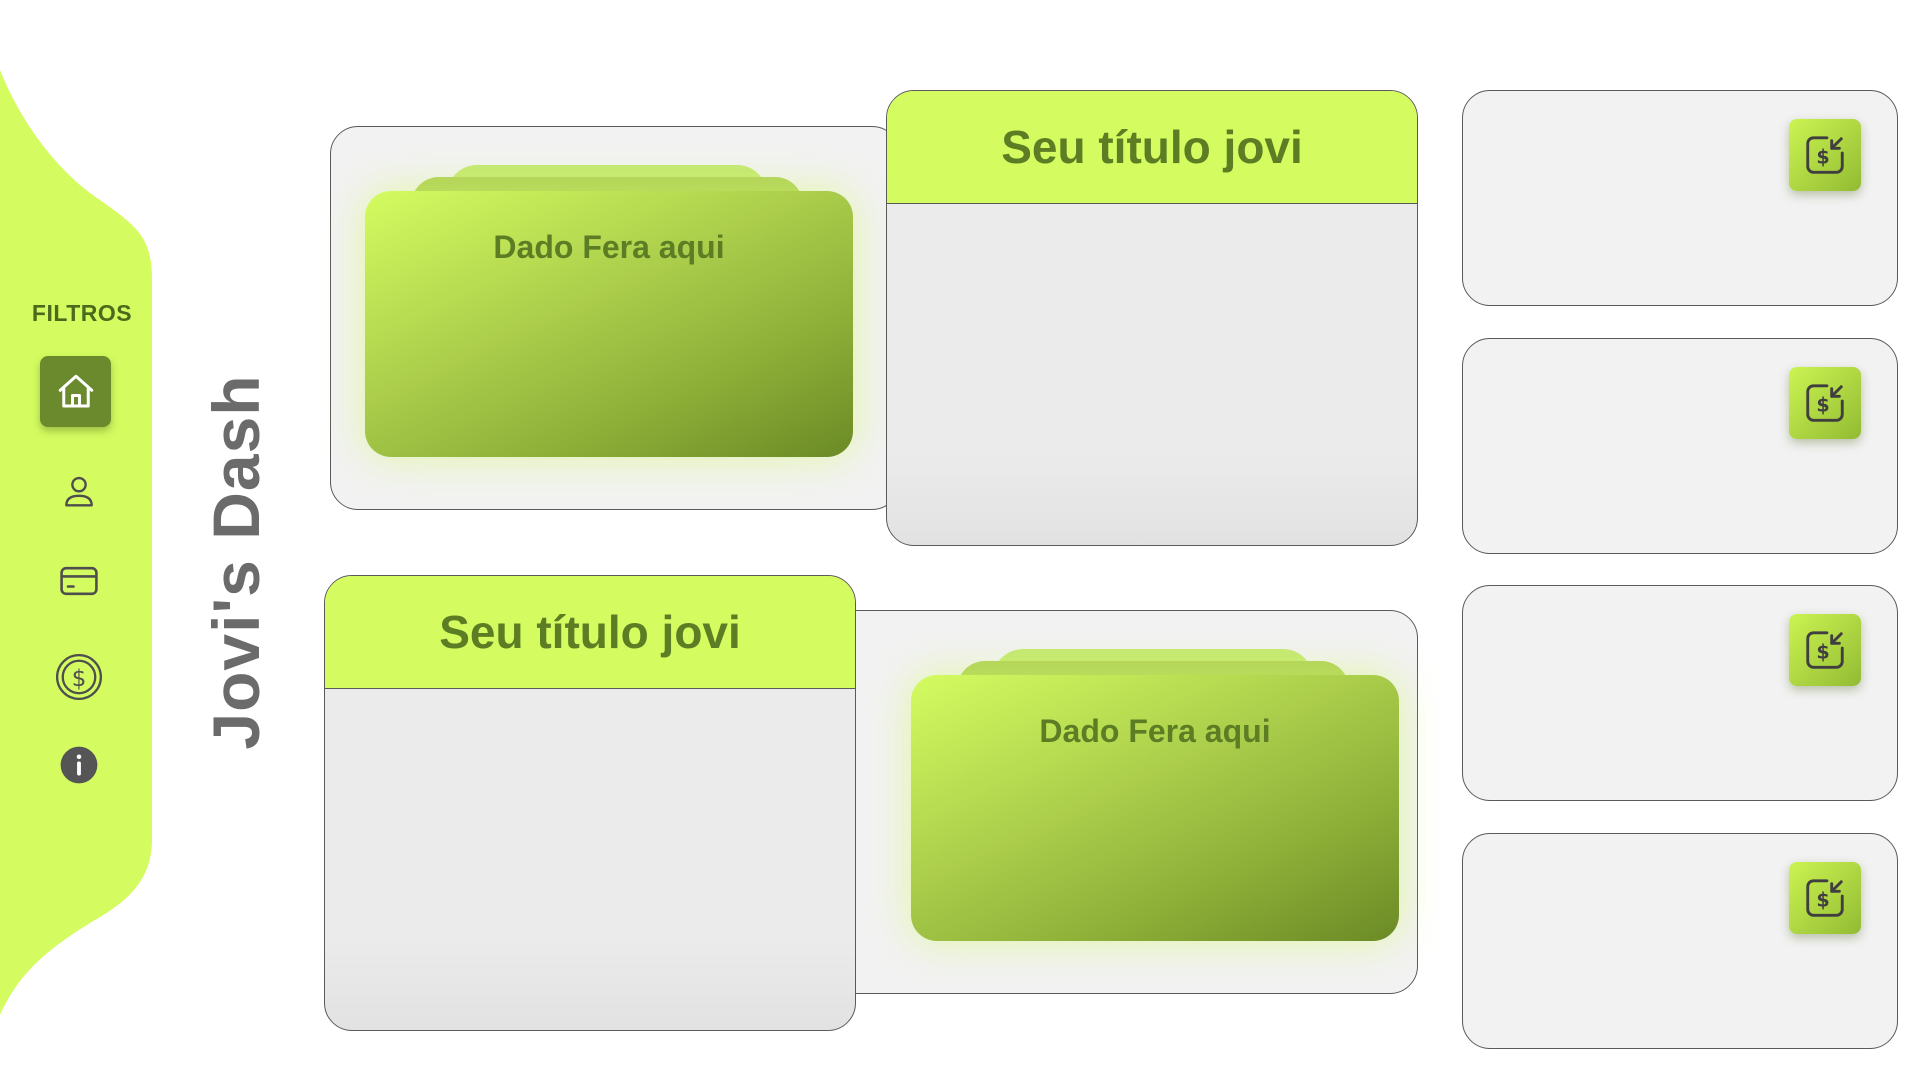 The height and width of the screenshot is (1081, 1921). I want to click on panel-top-left: Dado Fera aqui, so click(615, 318).